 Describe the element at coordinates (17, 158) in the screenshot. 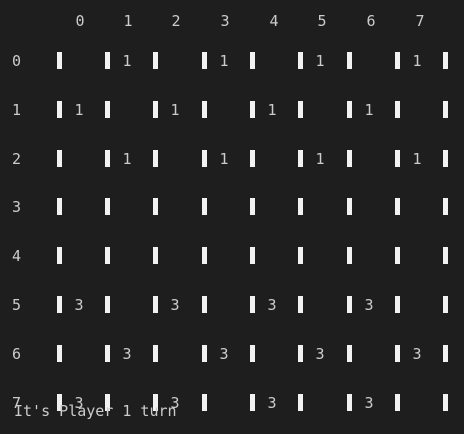

I see `row-label: 2` at that location.